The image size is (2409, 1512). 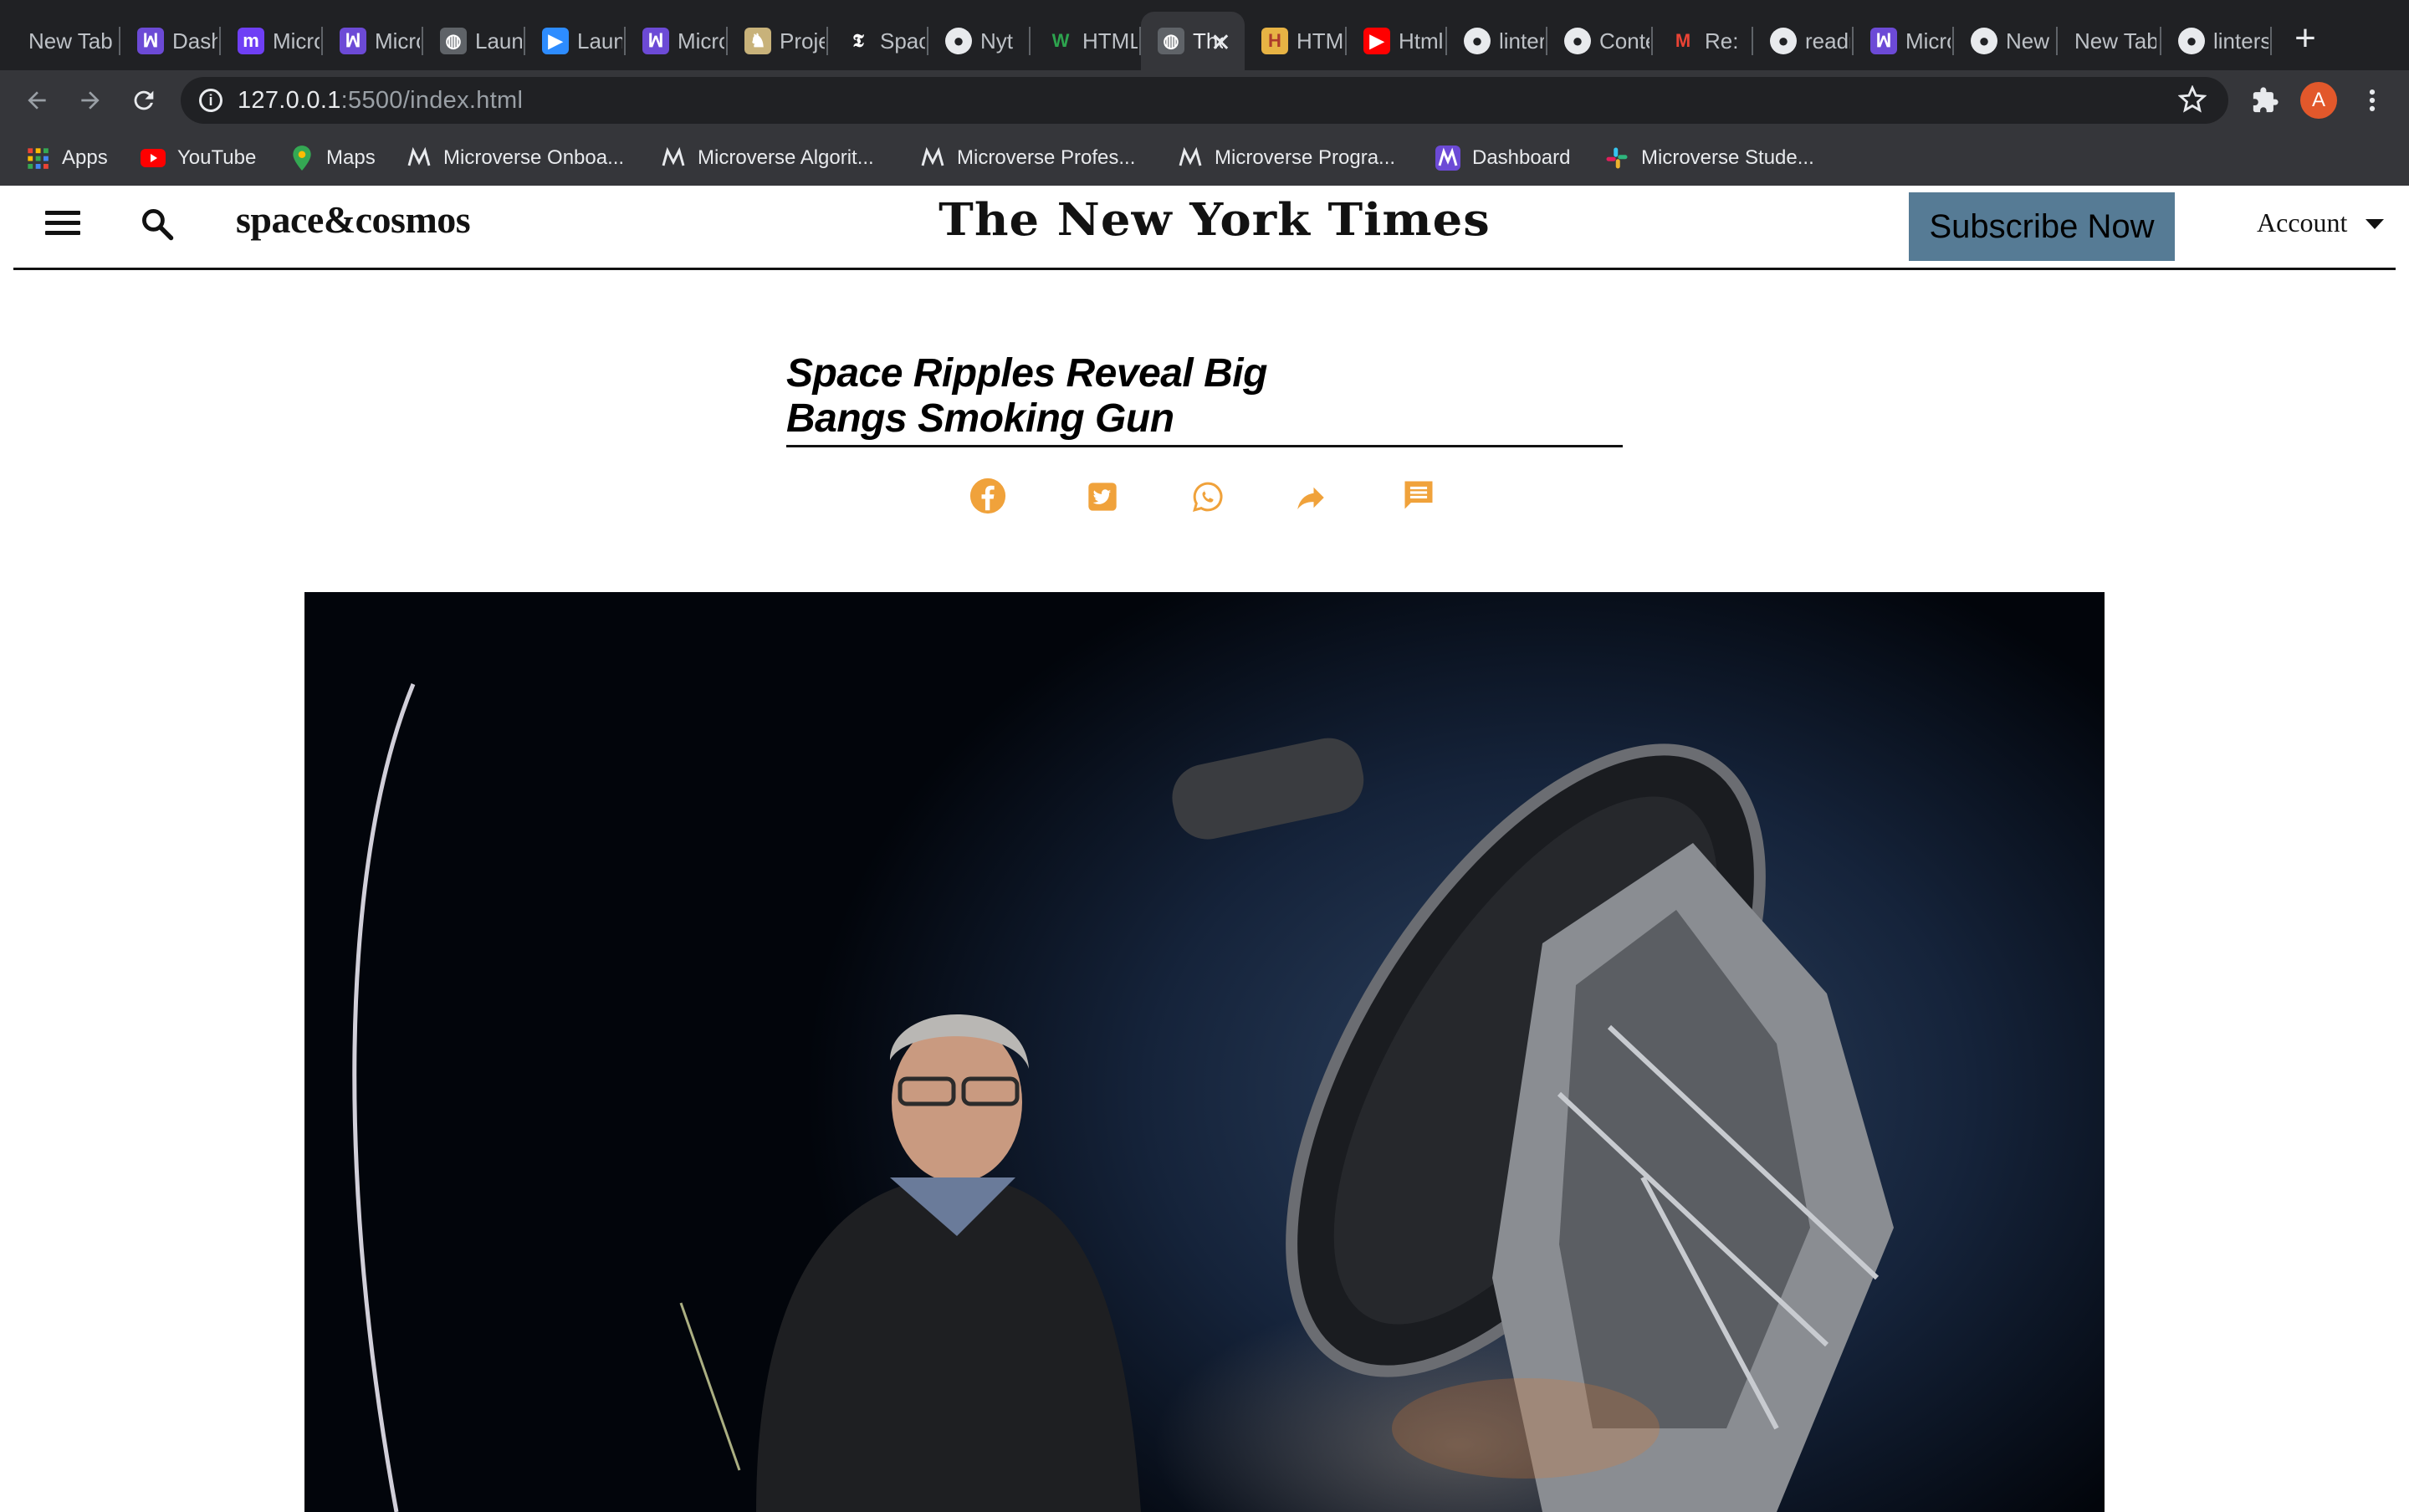 What do you see at coordinates (2302, 222) in the screenshot?
I see `account-menu: Account` at bounding box center [2302, 222].